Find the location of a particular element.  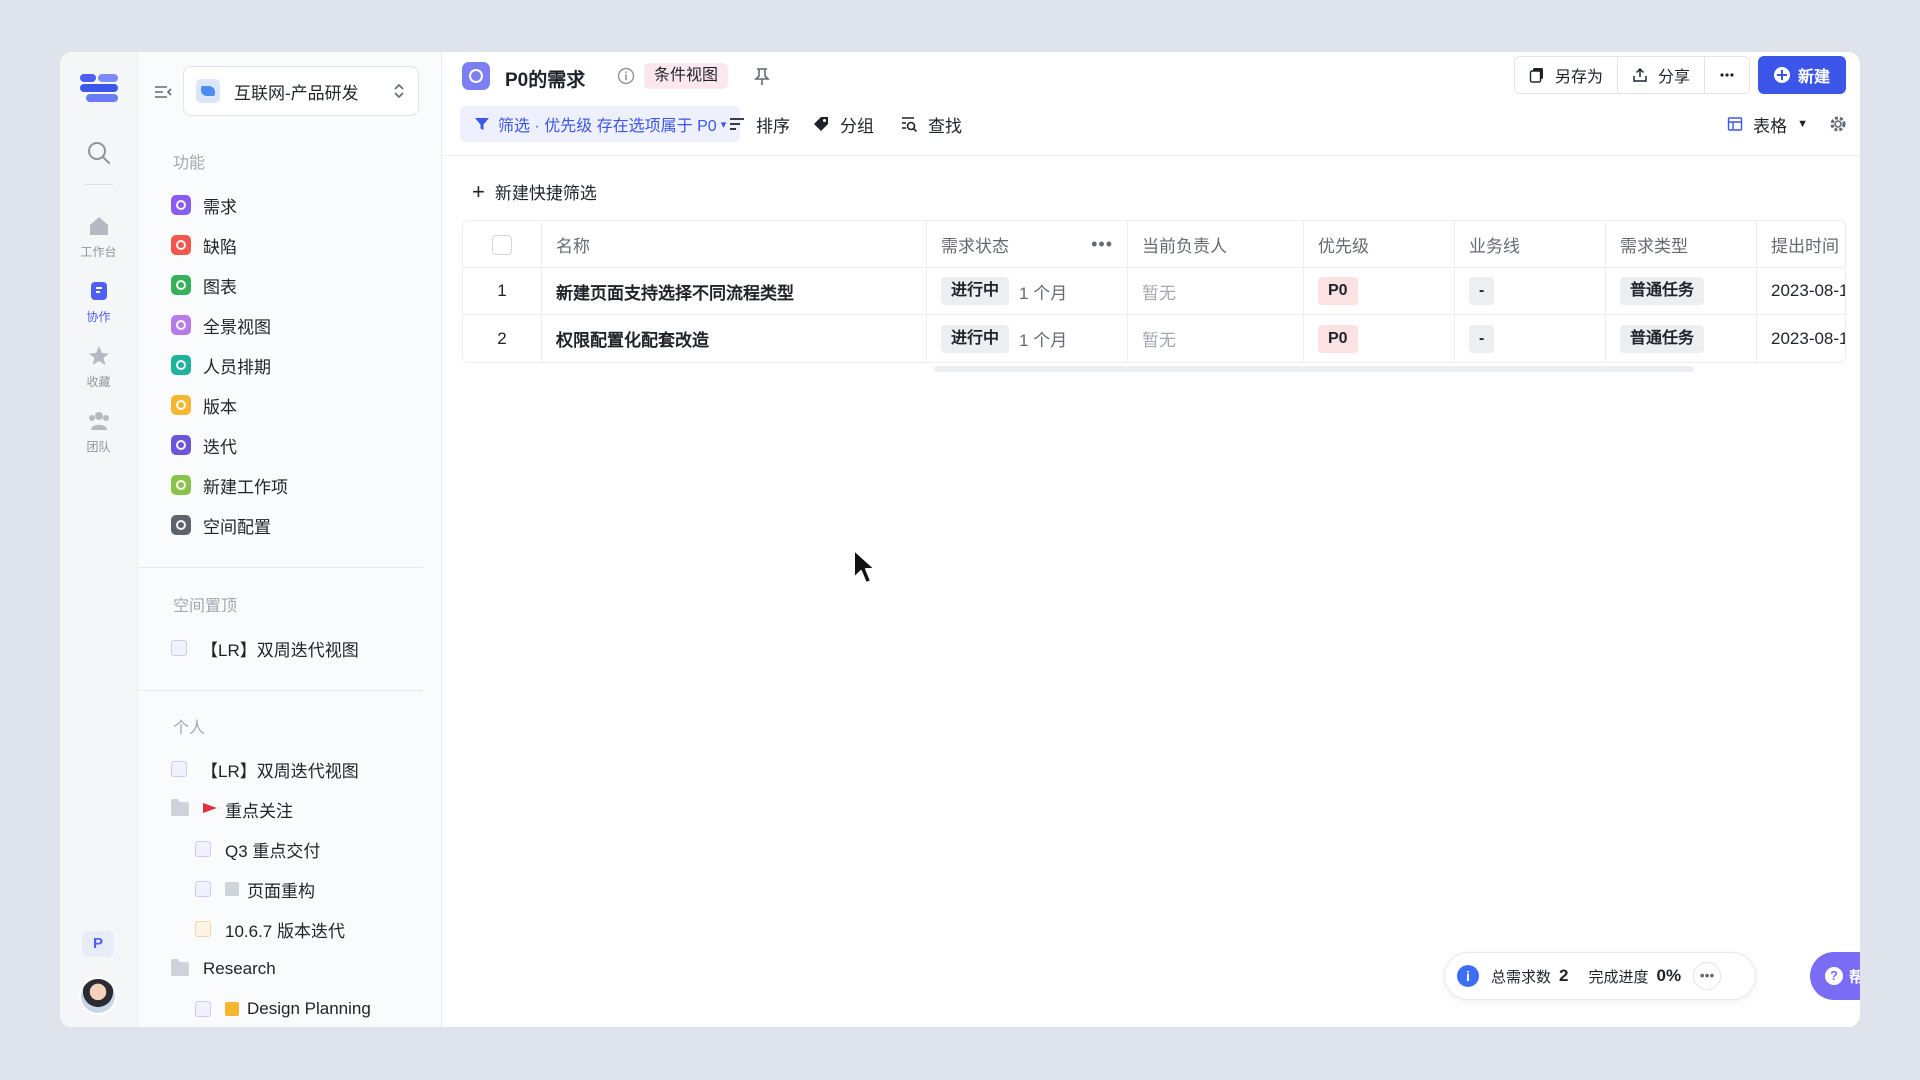

progress-value: 0% is located at coordinates (1669, 975).